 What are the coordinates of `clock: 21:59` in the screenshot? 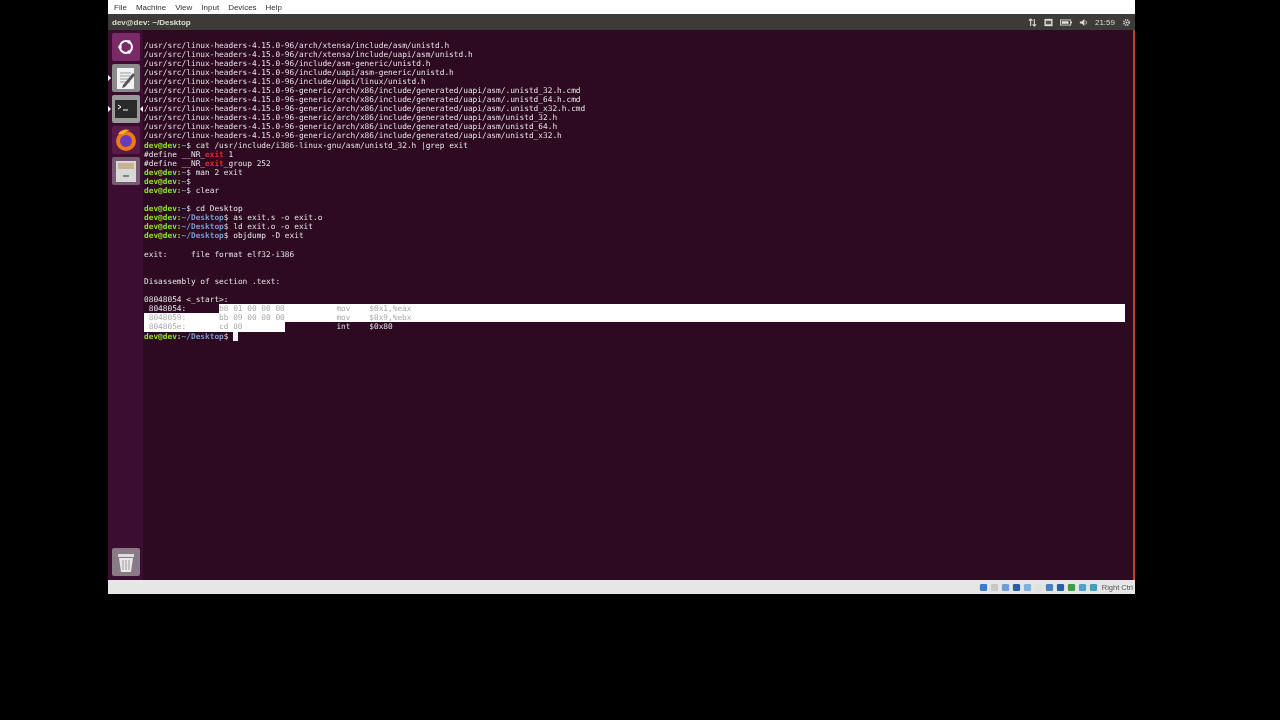 It's located at (1104, 22).